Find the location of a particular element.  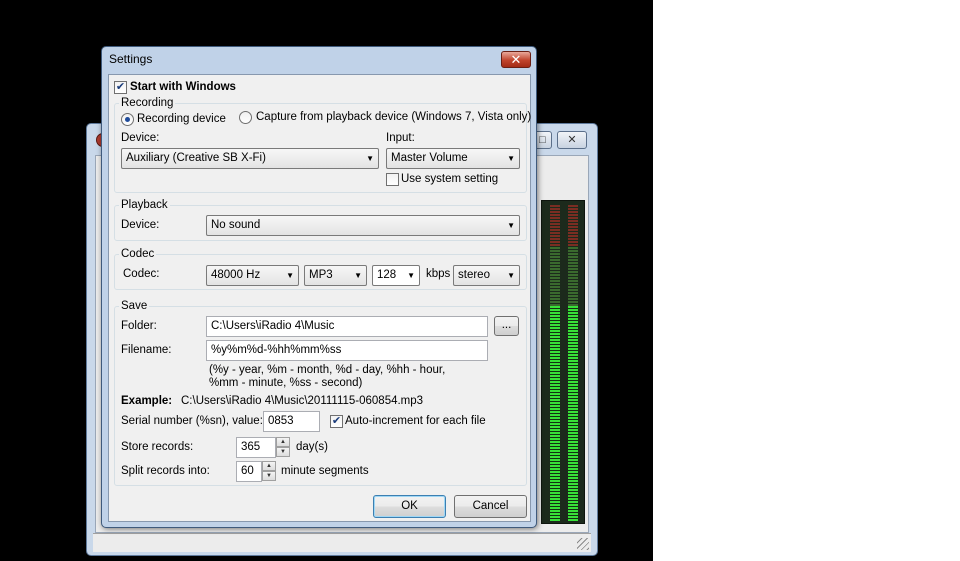

playback-device-value: No sound is located at coordinates (236, 225).